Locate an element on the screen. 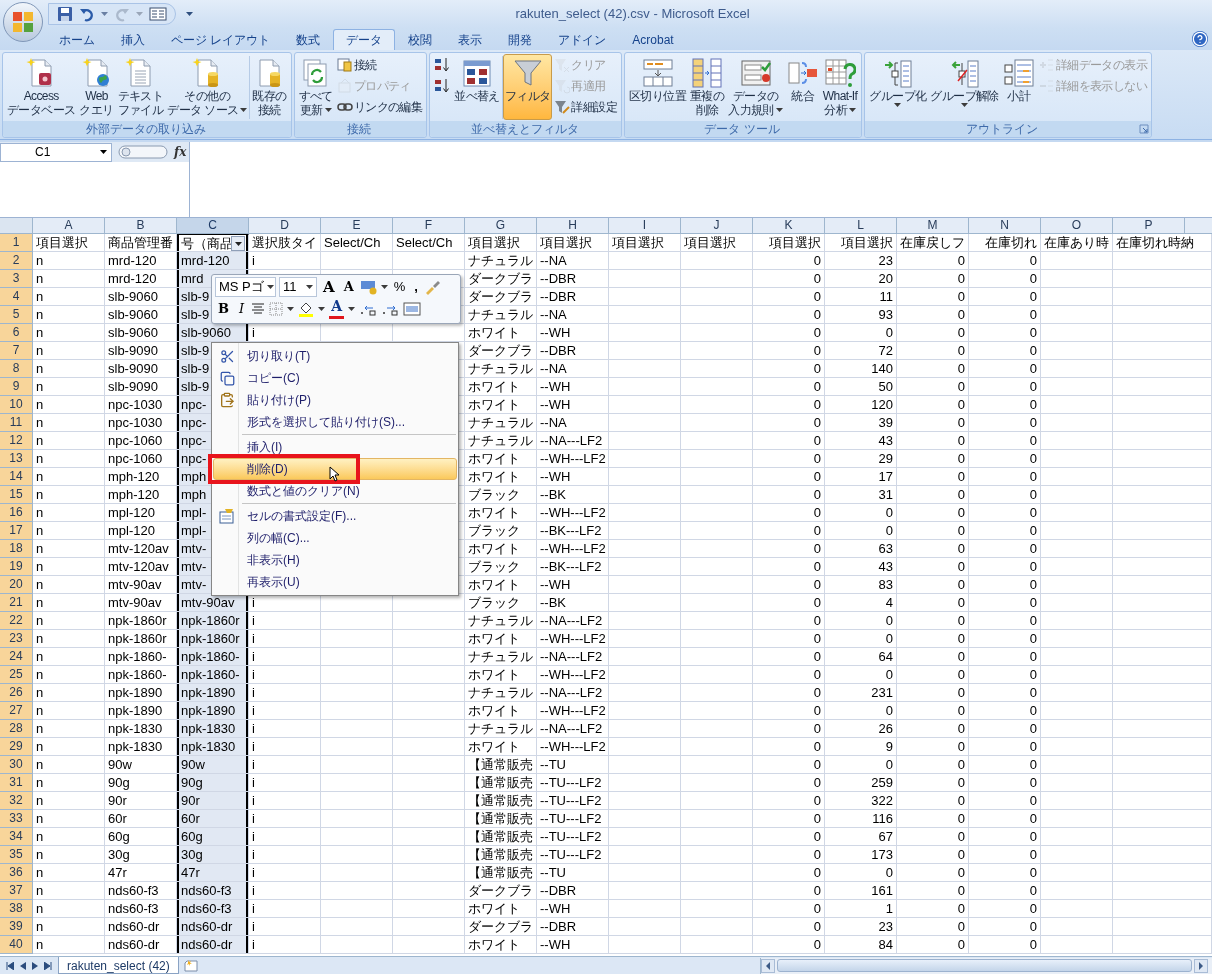  column-header: E is located at coordinates (357, 226).